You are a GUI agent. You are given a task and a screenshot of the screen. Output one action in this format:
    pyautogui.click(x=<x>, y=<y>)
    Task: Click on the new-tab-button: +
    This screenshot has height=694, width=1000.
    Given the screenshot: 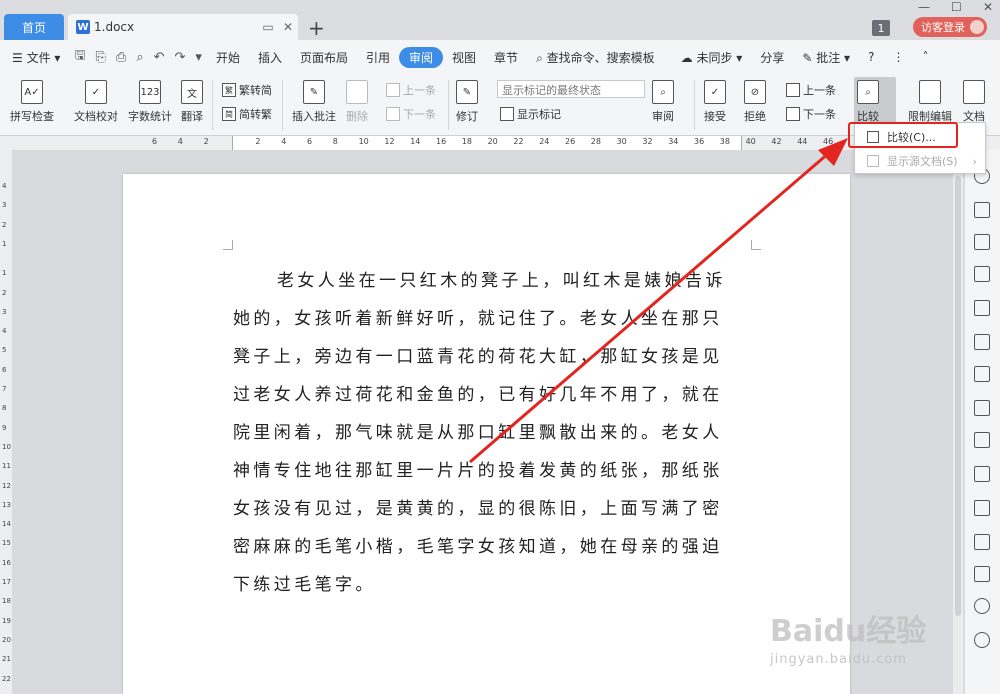 What is the action you would take?
    pyautogui.click(x=316, y=28)
    